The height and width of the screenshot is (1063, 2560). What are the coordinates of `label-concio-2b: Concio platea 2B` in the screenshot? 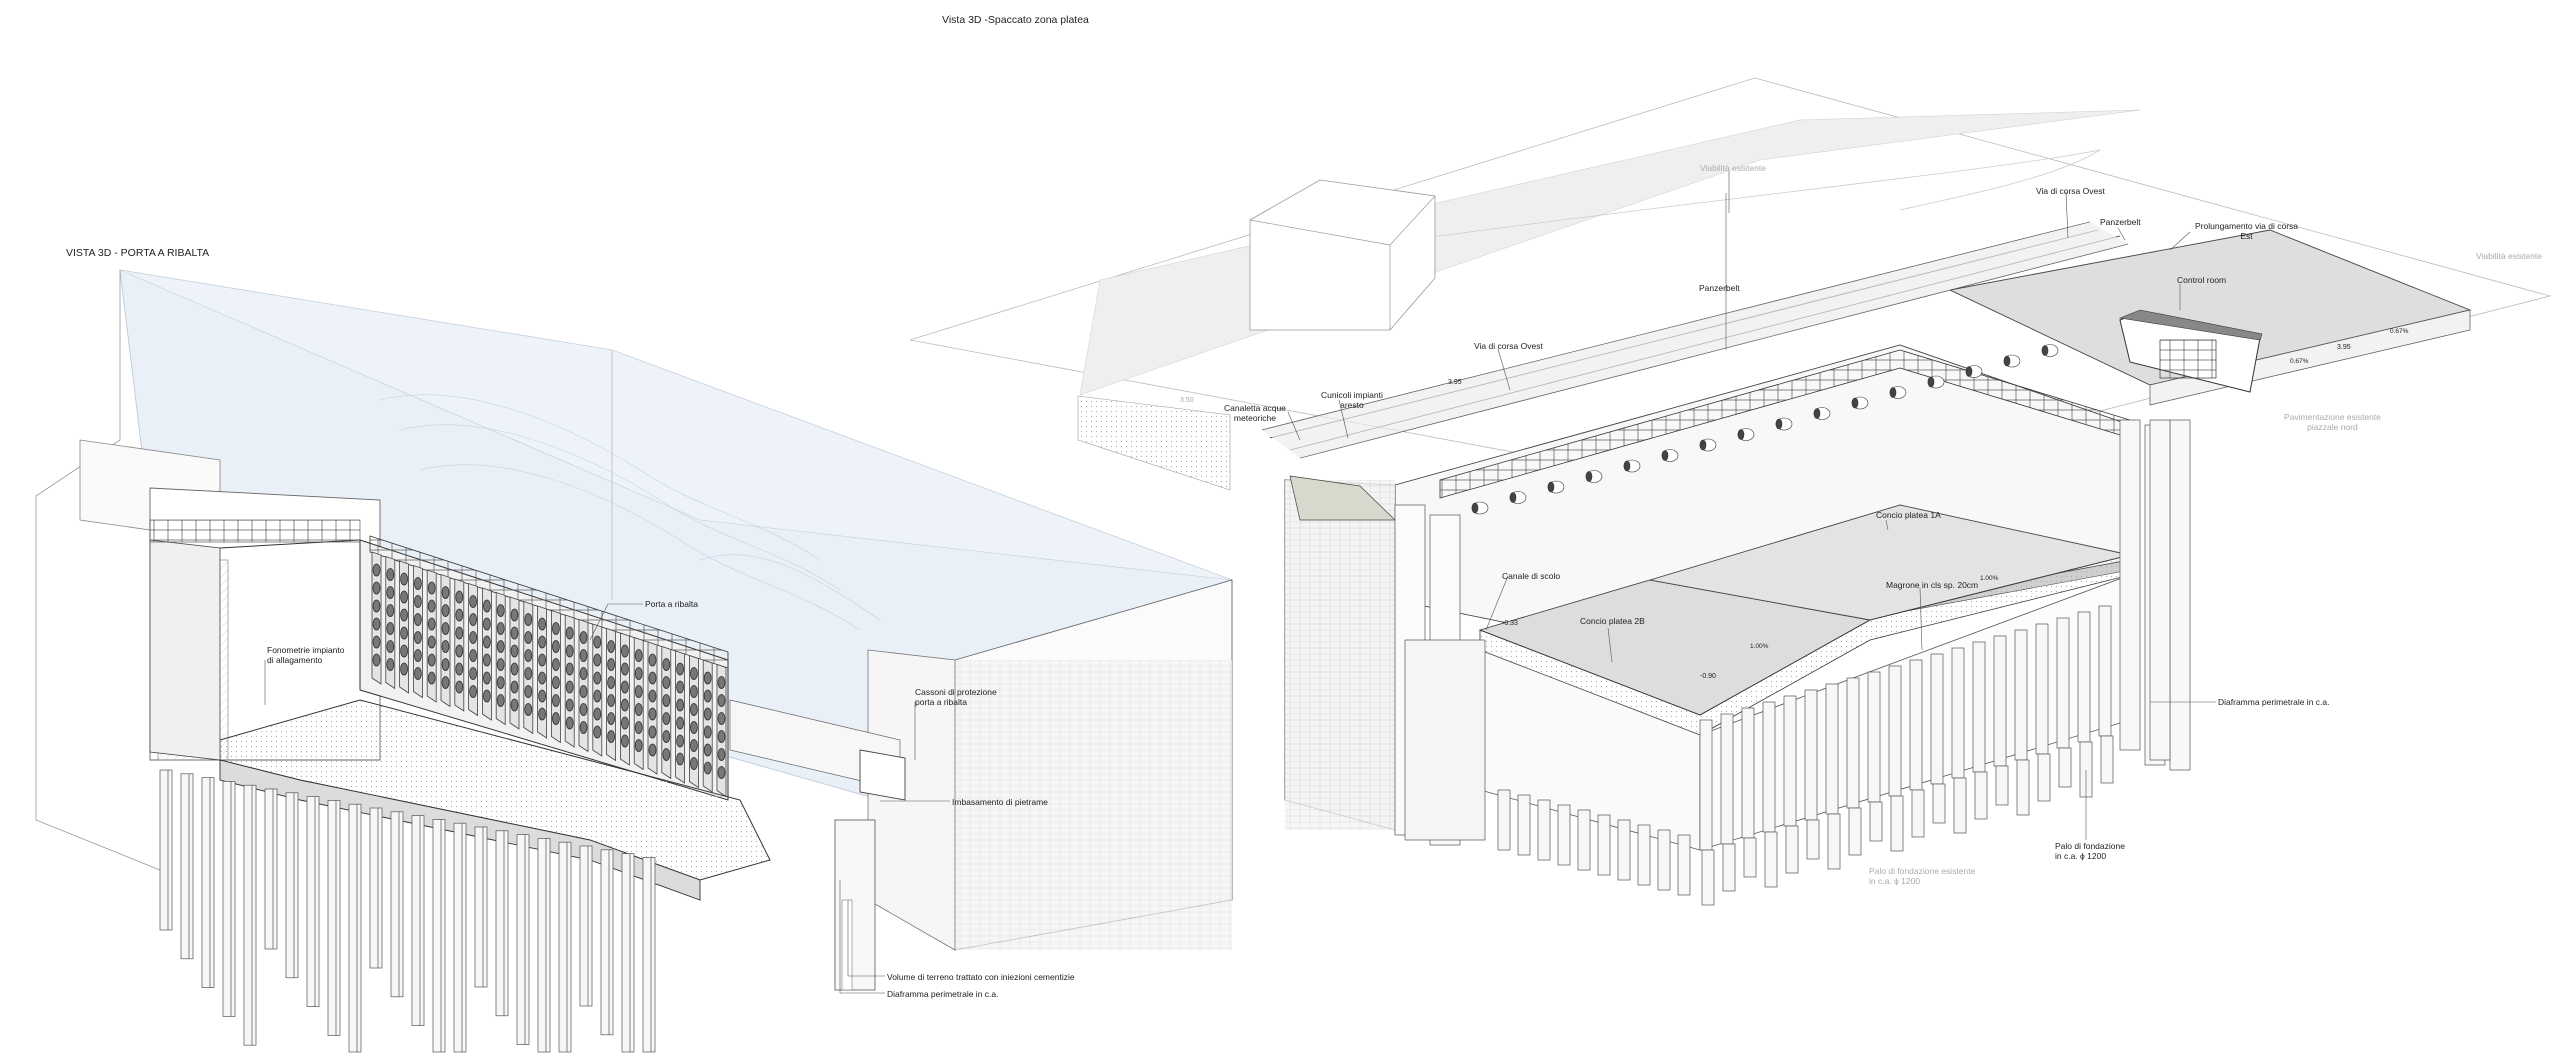 It's located at (1612, 621).